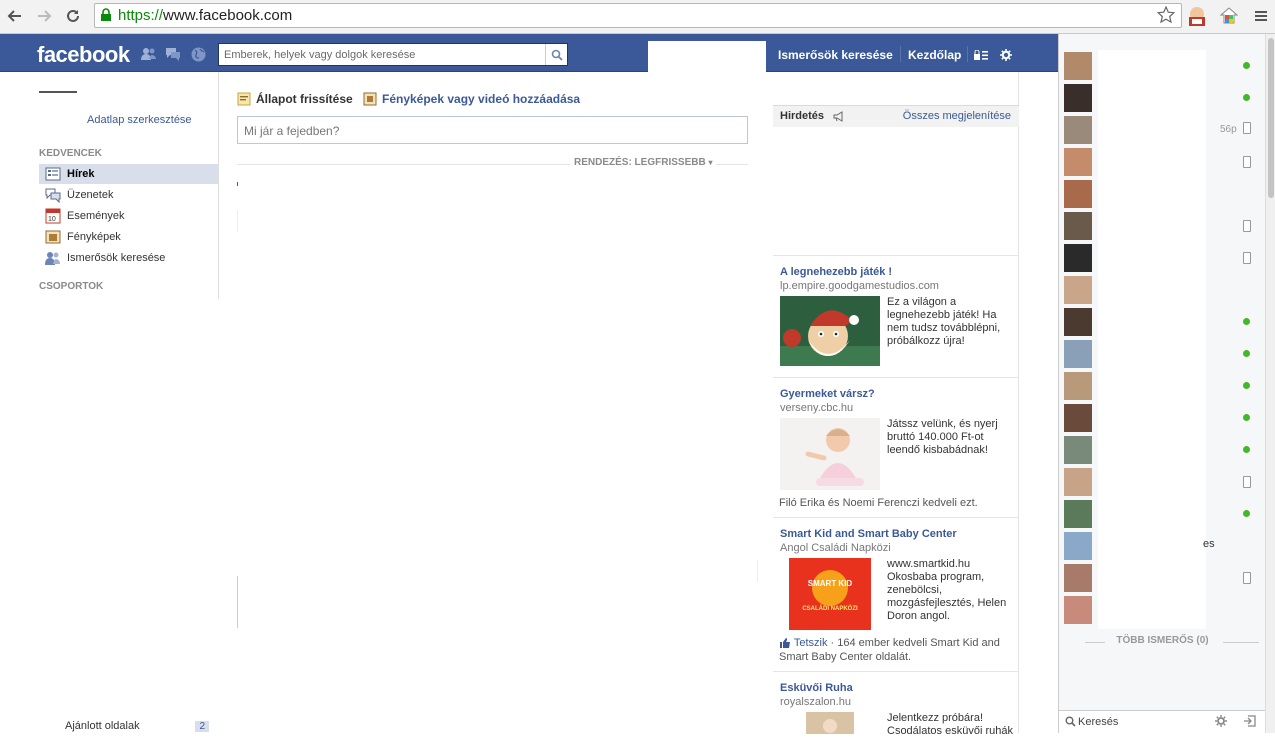  What do you see at coordinates (52, 258) in the screenshot?
I see `find-friends-icon` at bounding box center [52, 258].